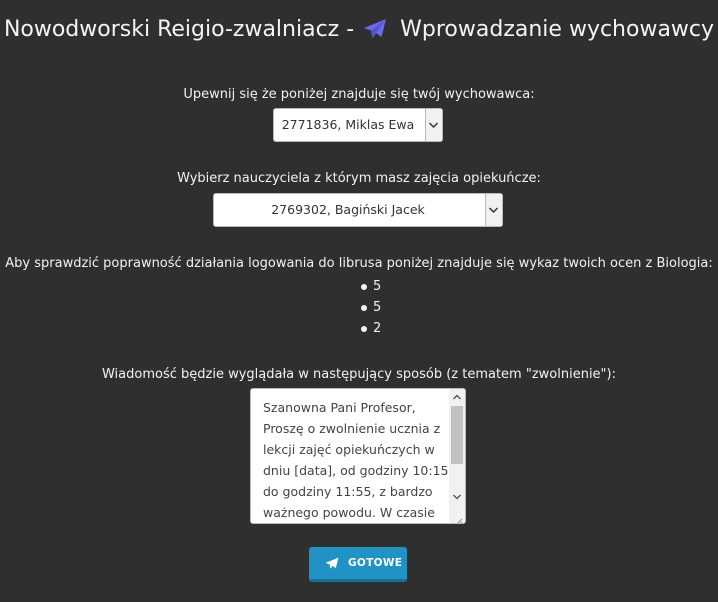 This screenshot has height=602, width=718. What do you see at coordinates (457, 435) in the screenshot?
I see `scrollbar-thumb` at bounding box center [457, 435].